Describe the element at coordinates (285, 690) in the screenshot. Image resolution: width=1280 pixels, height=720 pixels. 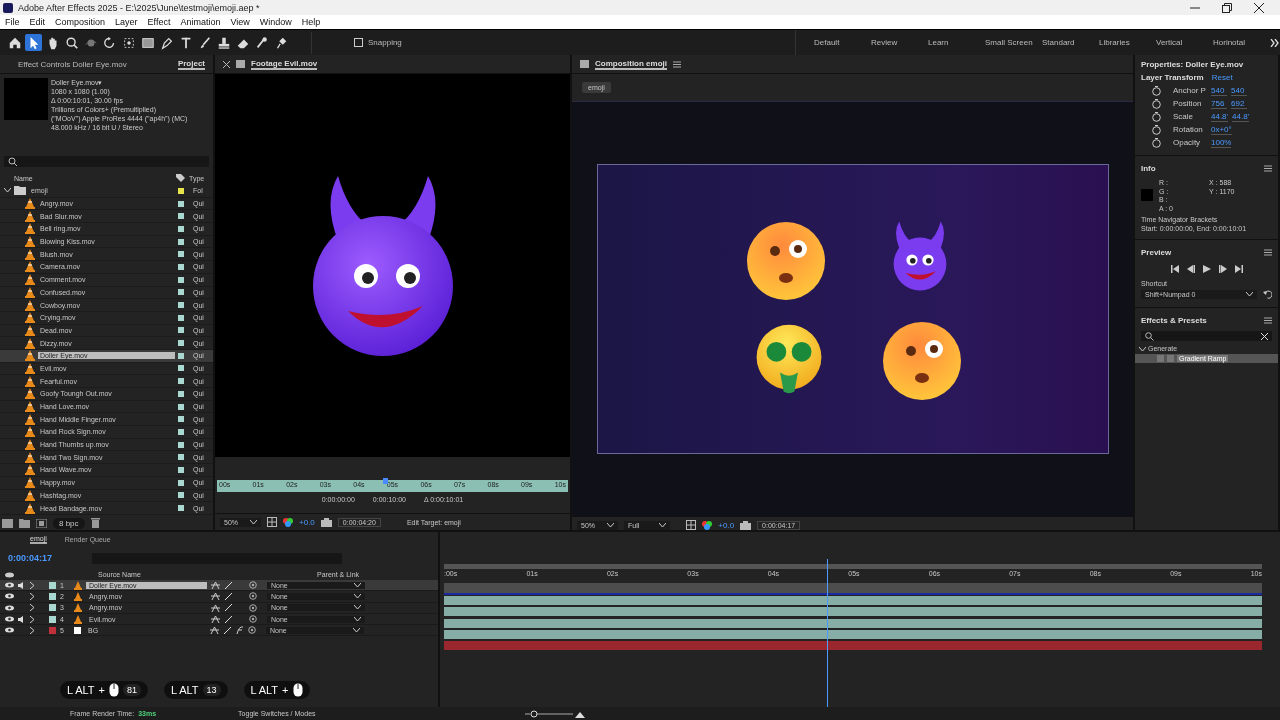
I see `key-label: +` at that location.